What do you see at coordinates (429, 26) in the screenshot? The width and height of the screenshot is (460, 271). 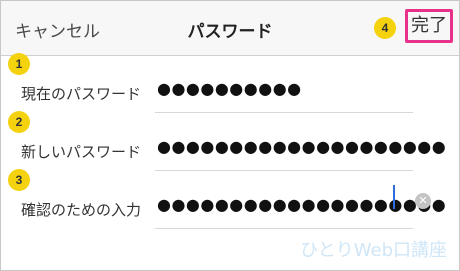 I see `done-button: 完了` at bounding box center [429, 26].